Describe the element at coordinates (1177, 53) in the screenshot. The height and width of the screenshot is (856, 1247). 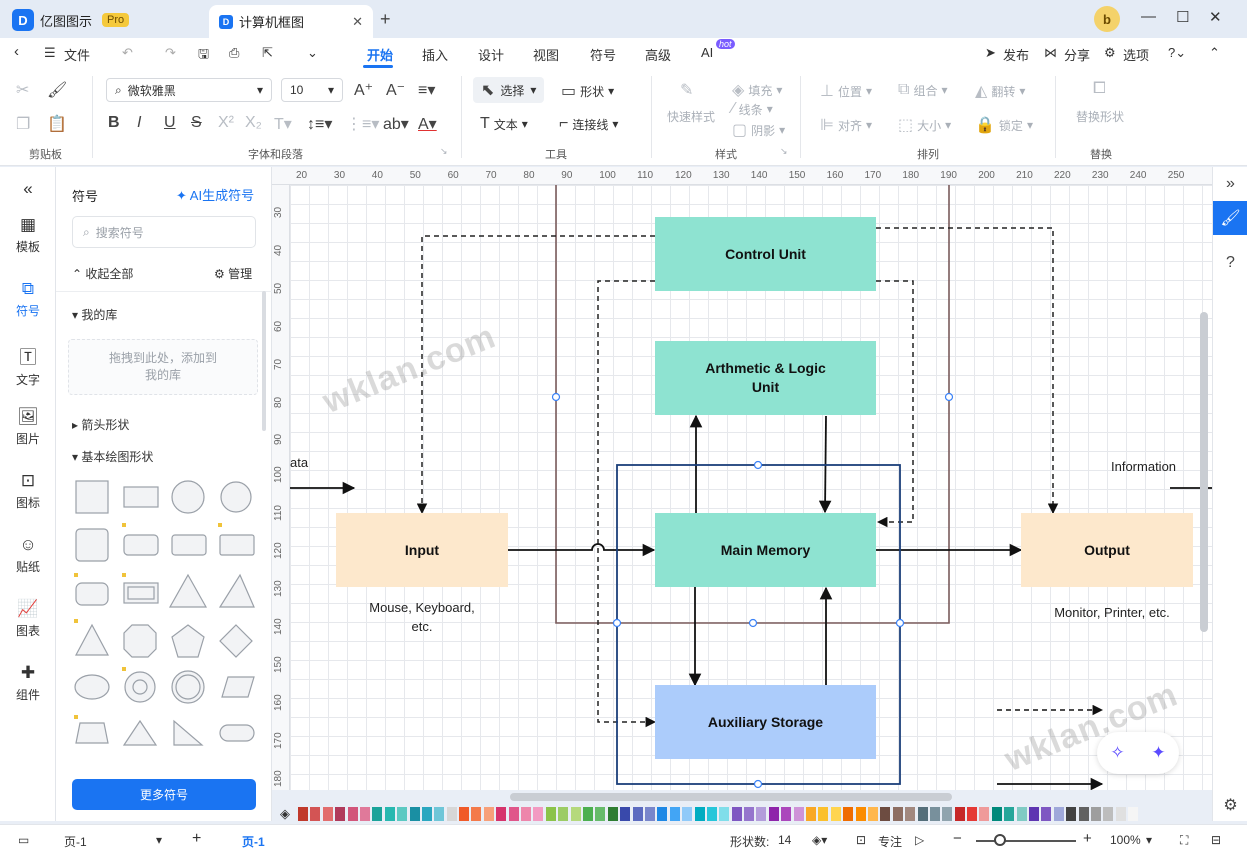
I see `help-icon: ?⌄` at that location.